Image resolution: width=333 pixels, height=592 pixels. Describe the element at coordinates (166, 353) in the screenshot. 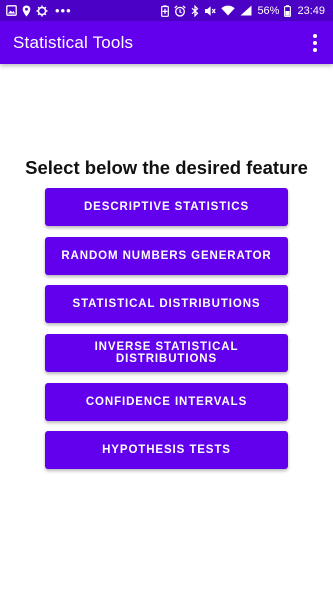

I see `inverse-statistical-distributions-button: INVERSE STATISTICAL DISTRIBUTIONS` at that location.